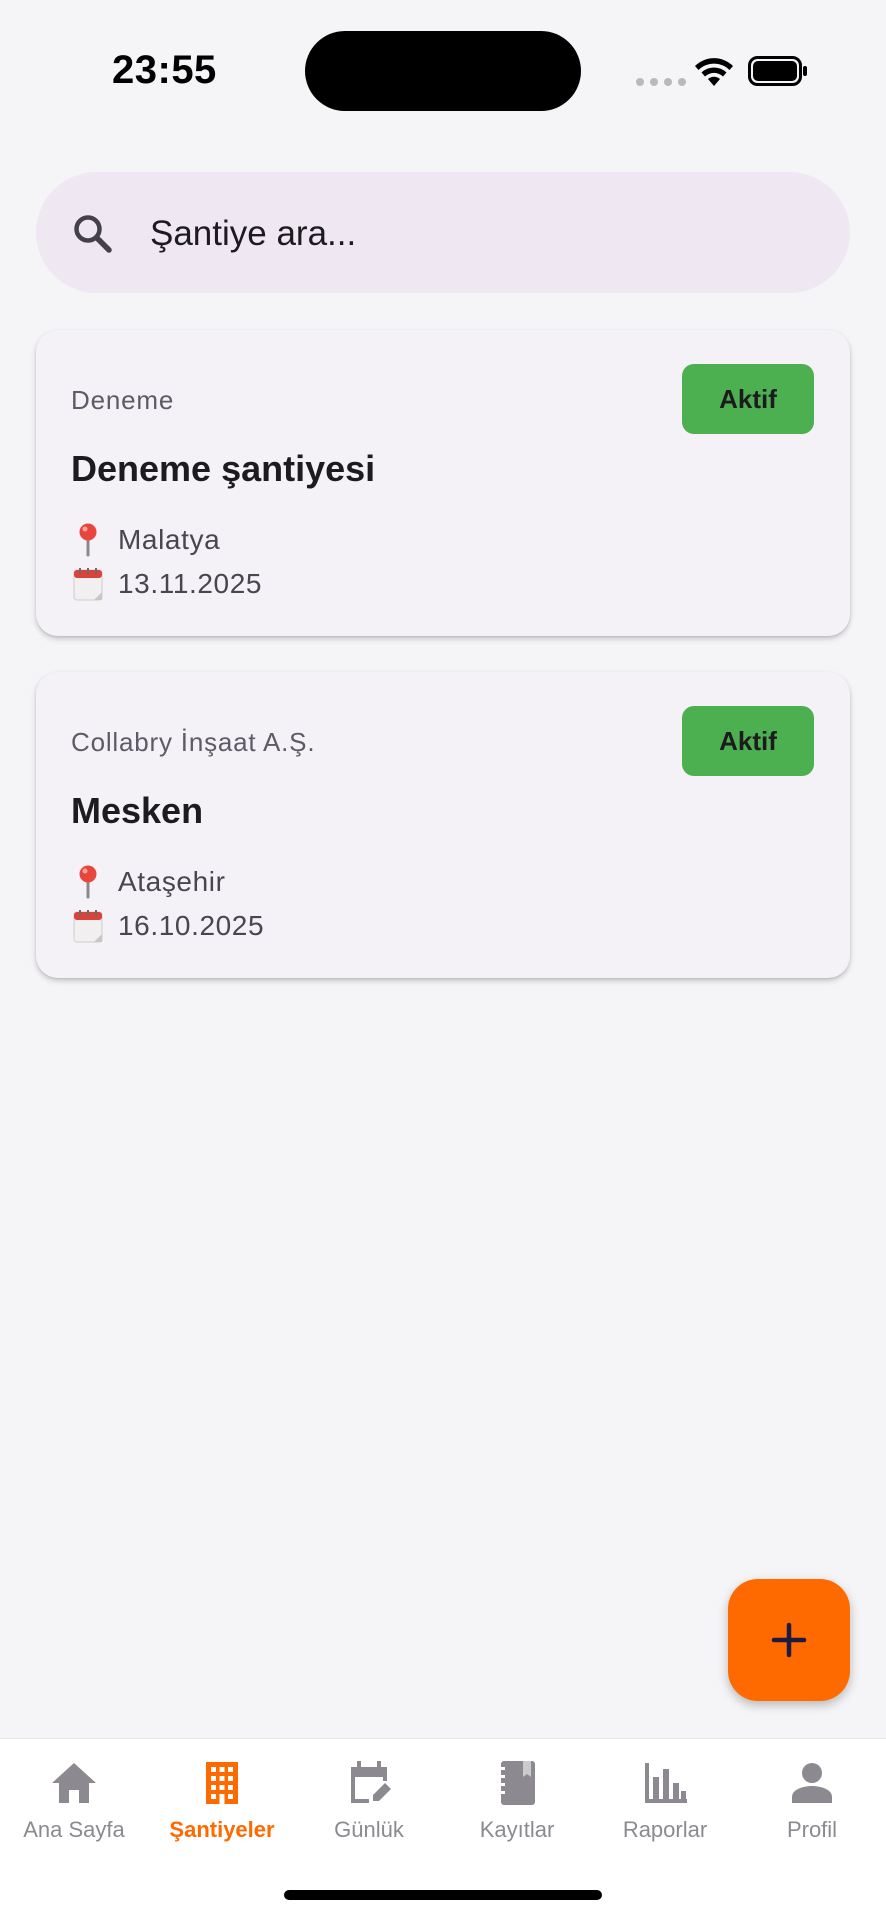  Describe the element at coordinates (661, 82) in the screenshot. I see `cellular-signal-icon` at that location.